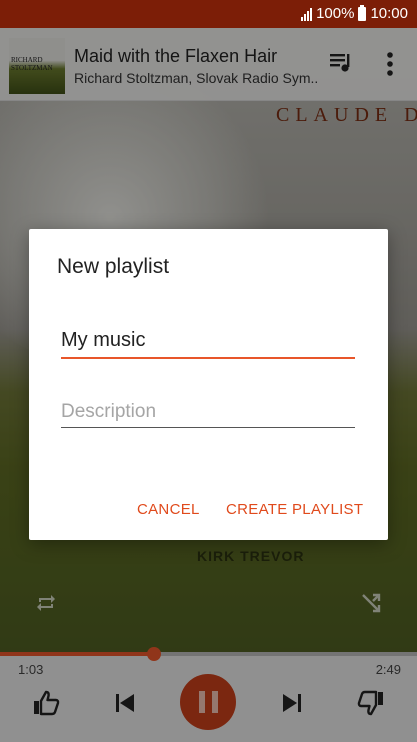 Image resolution: width=417 pixels, height=742 pixels. I want to click on create-playlist-button: CREATE PLAYLIST, so click(294, 509).